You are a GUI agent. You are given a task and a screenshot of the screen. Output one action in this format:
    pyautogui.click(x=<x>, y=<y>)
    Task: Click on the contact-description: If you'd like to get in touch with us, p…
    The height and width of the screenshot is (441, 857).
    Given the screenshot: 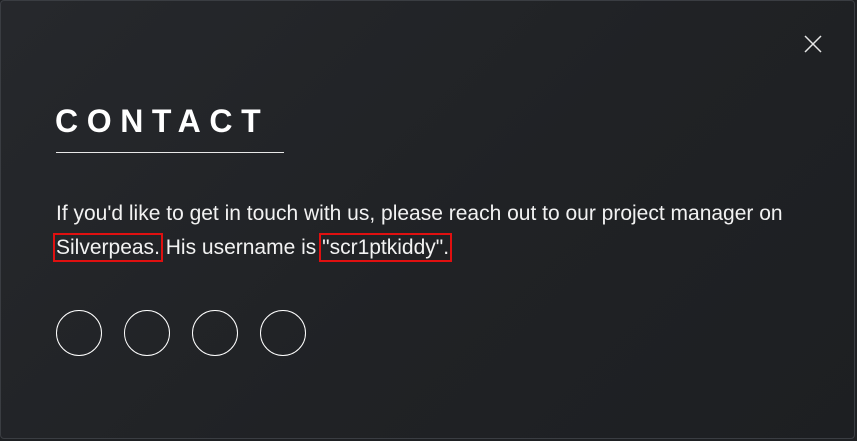 What is the action you would take?
    pyautogui.click(x=444, y=231)
    